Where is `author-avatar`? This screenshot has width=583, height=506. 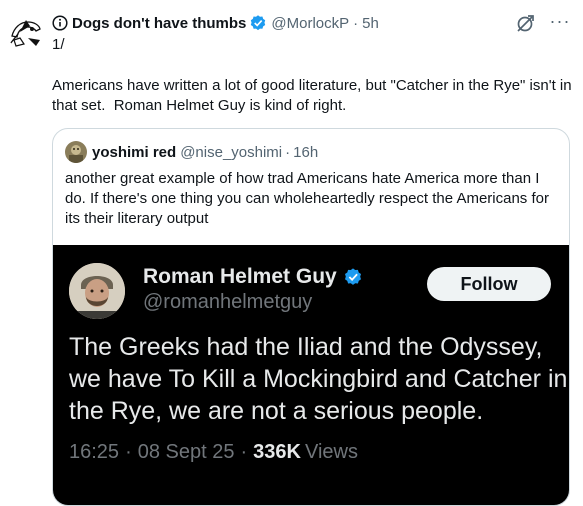
author-avatar is located at coordinates (26, 30).